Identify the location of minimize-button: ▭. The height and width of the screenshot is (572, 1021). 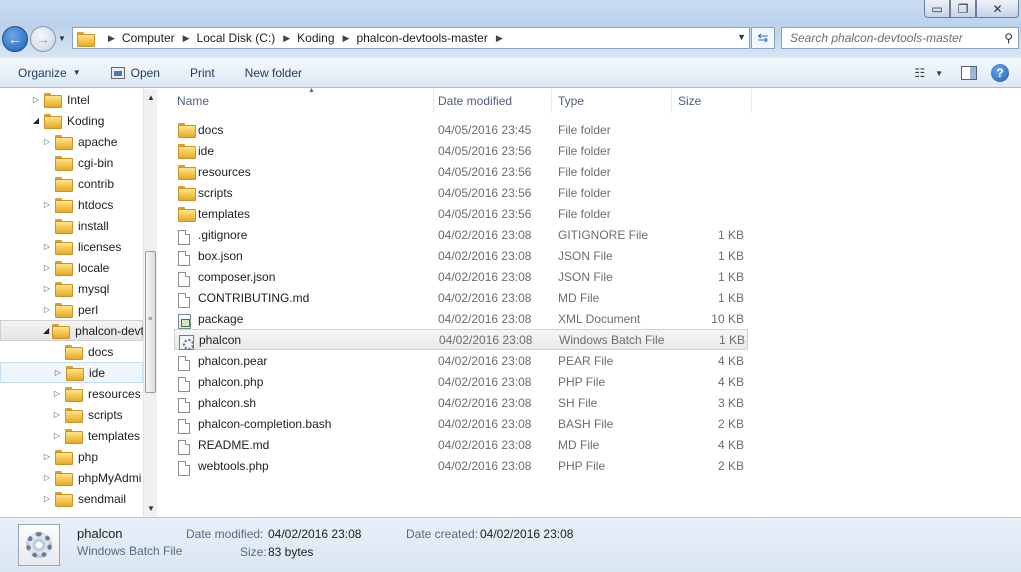
(937, 9).